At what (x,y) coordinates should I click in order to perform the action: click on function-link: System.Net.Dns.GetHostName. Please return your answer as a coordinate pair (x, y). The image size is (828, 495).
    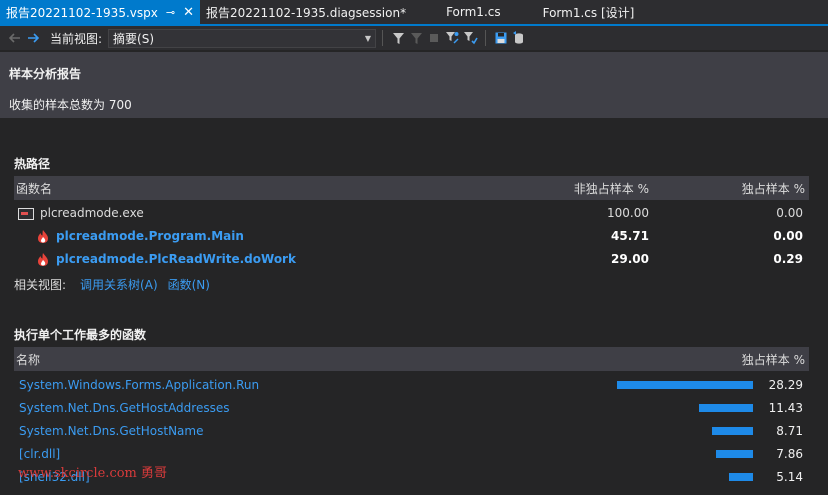
    Looking at the image, I should click on (315, 431).